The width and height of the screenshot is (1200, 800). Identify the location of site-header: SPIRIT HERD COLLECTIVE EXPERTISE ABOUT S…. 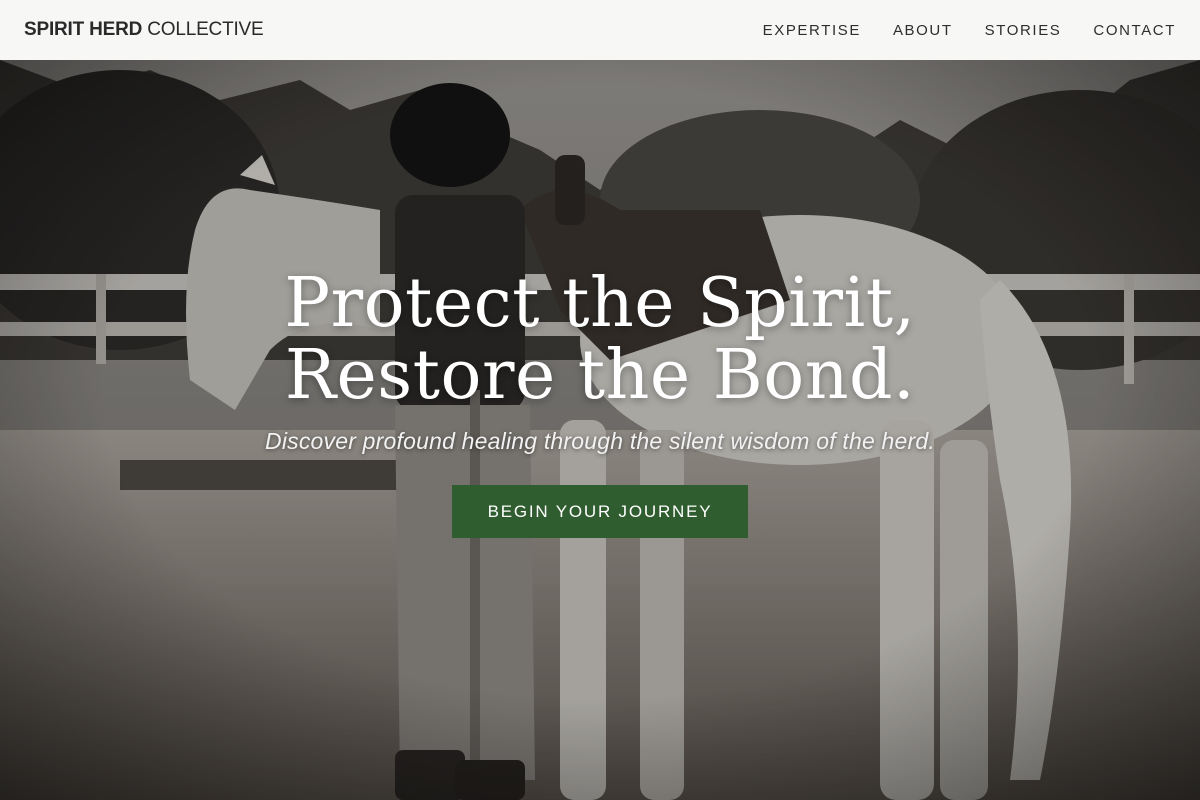
(600, 30).